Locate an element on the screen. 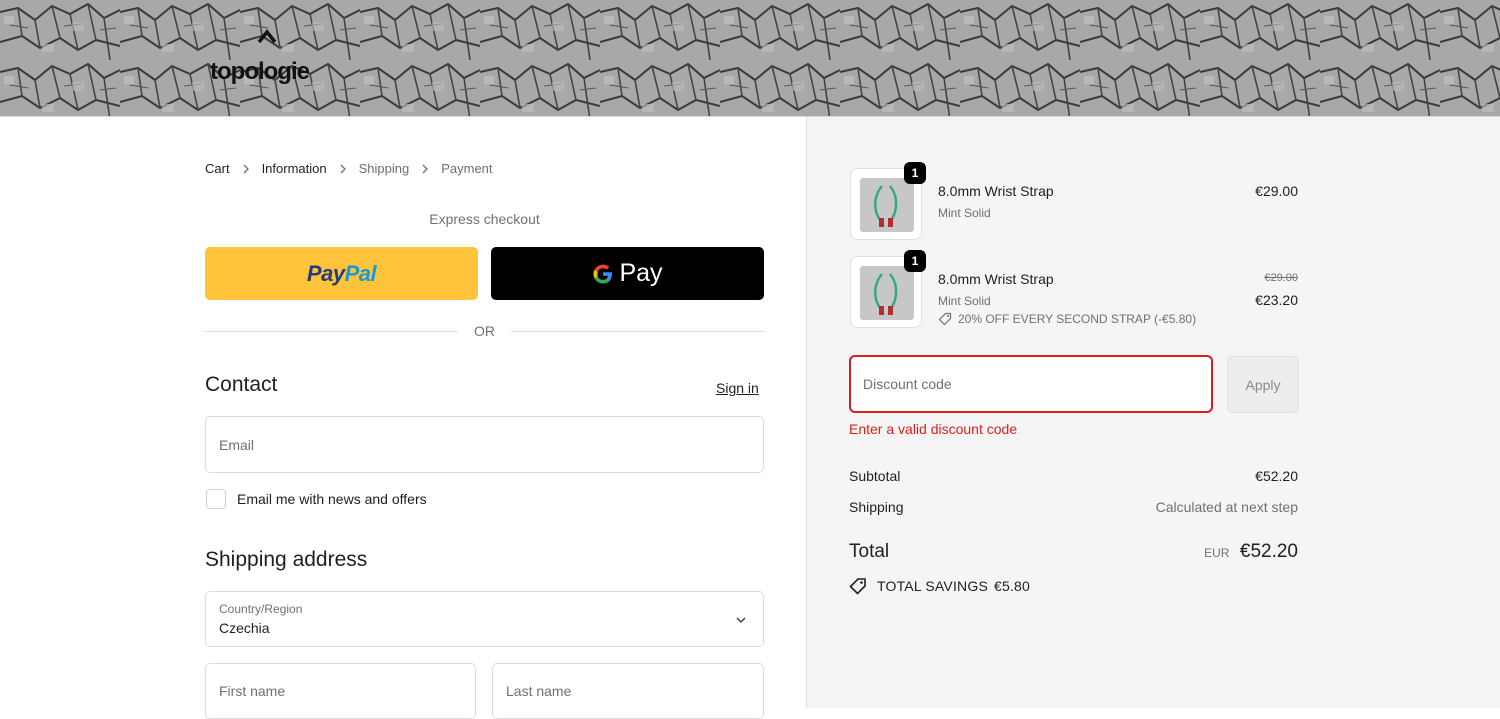 The height and width of the screenshot is (719, 1500). google-pay-label: Pay is located at coordinates (641, 273).